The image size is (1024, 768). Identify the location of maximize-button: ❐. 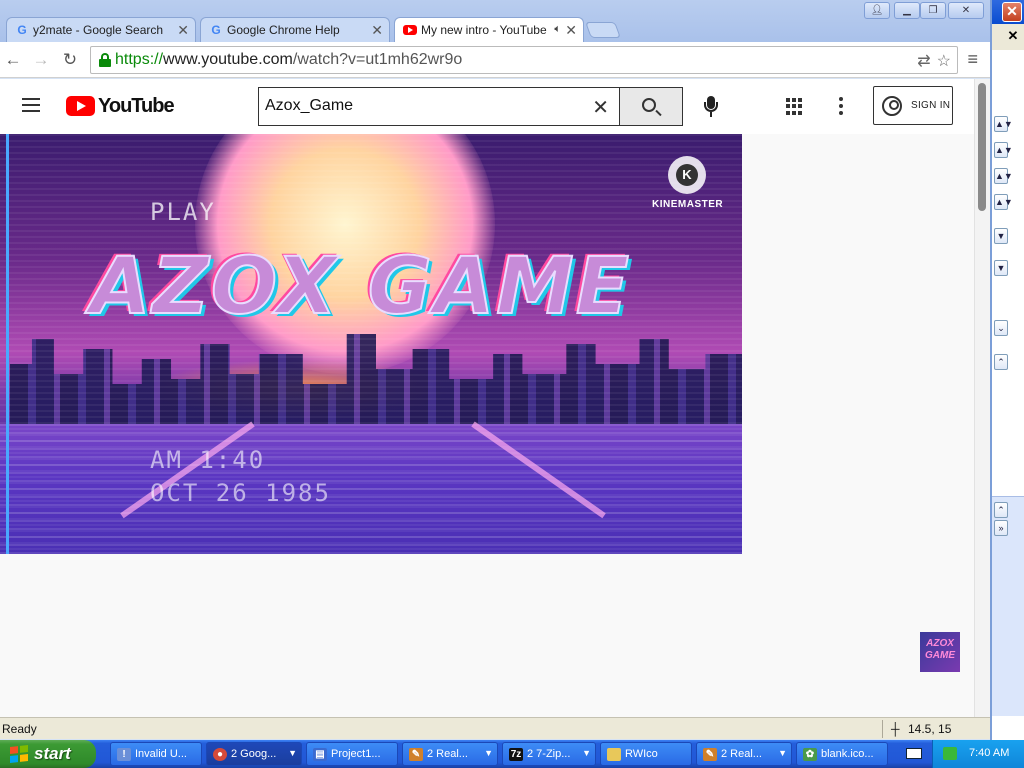
(933, 10).